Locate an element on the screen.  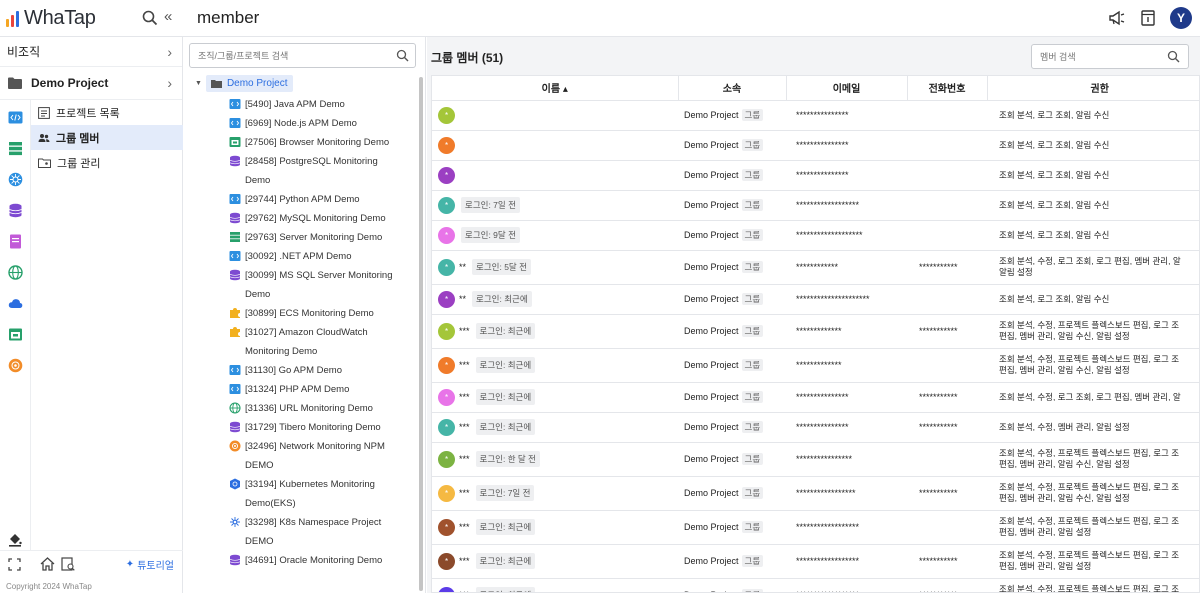
home-icon is located at coordinates (47, 564).